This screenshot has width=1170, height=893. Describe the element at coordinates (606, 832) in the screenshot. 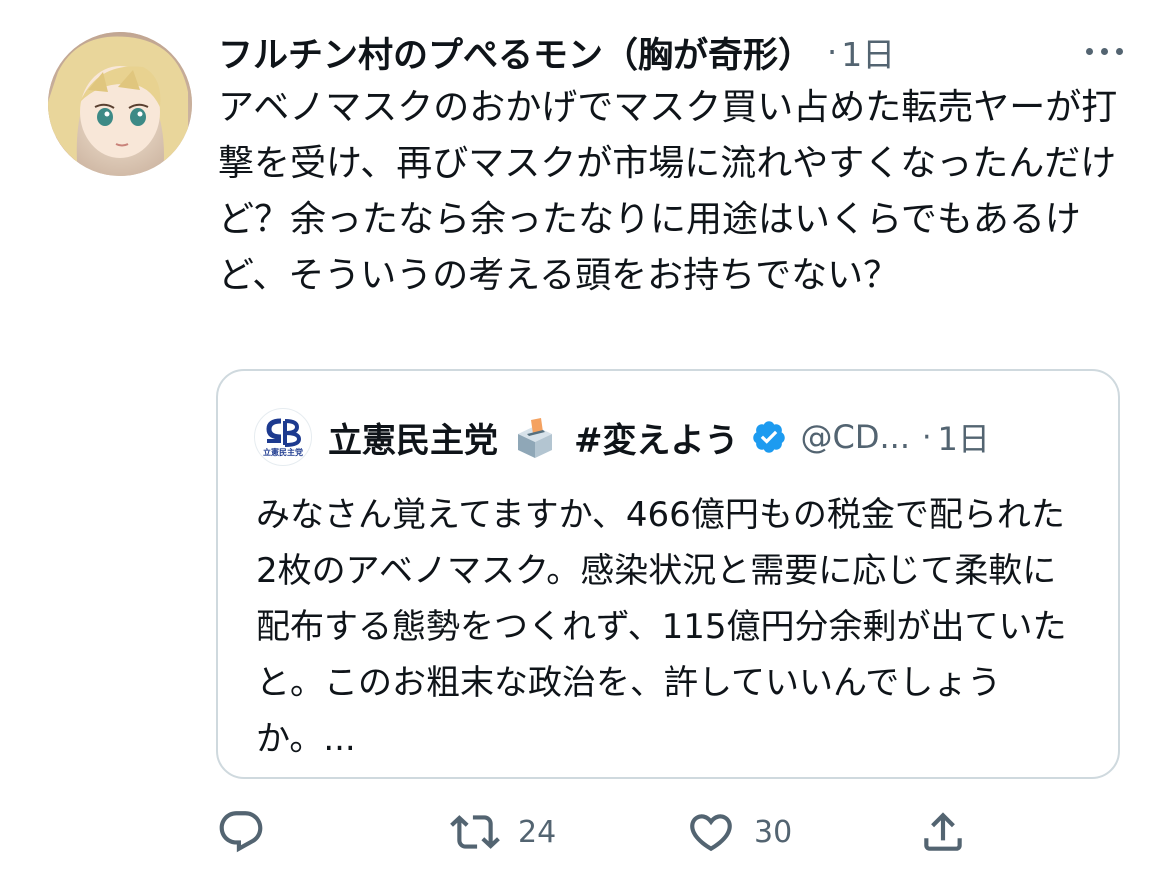

I see `action-bar: 24 30` at that location.